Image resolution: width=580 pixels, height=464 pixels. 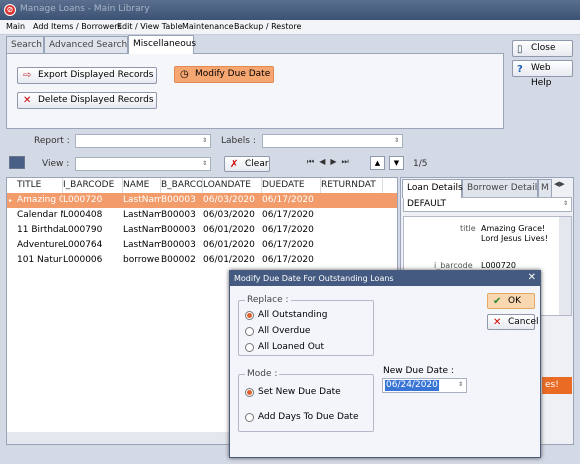 What do you see at coordinates (77, 26) in the screenshot?
I see `menu-add-items: Add Items / Borrowers` at bounding box center [77, 26].